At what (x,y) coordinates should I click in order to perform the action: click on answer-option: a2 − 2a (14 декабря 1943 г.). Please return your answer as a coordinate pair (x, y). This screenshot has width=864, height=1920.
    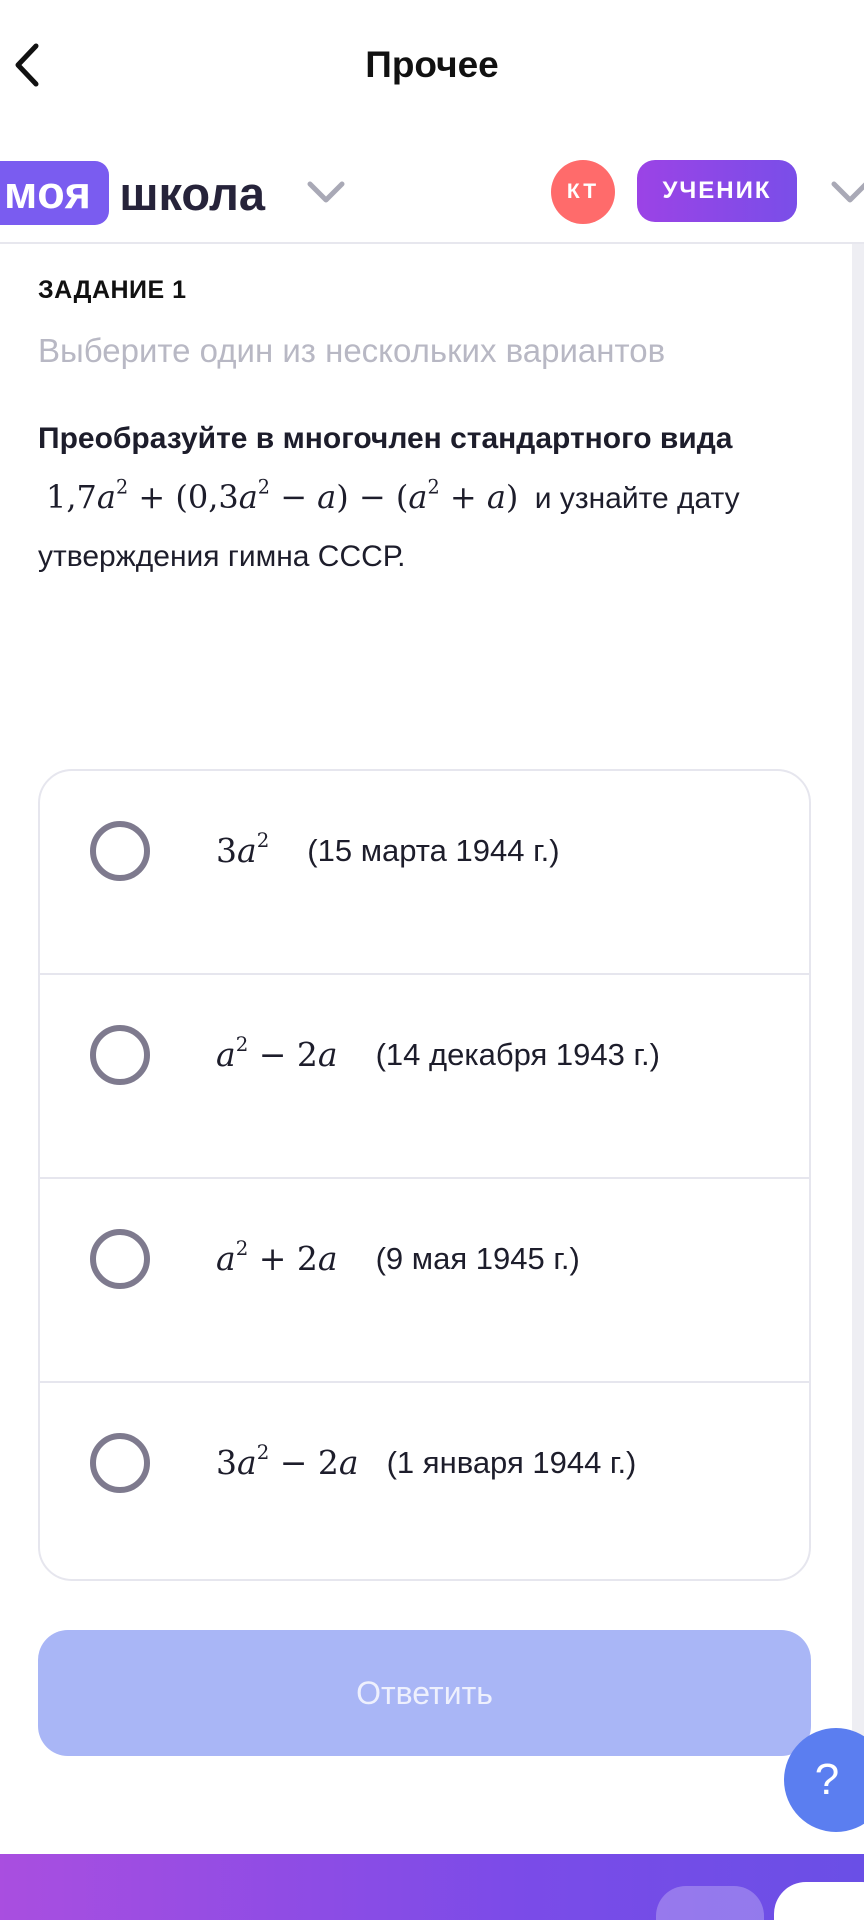
    Looking at the image, I should click on (424, 1077).